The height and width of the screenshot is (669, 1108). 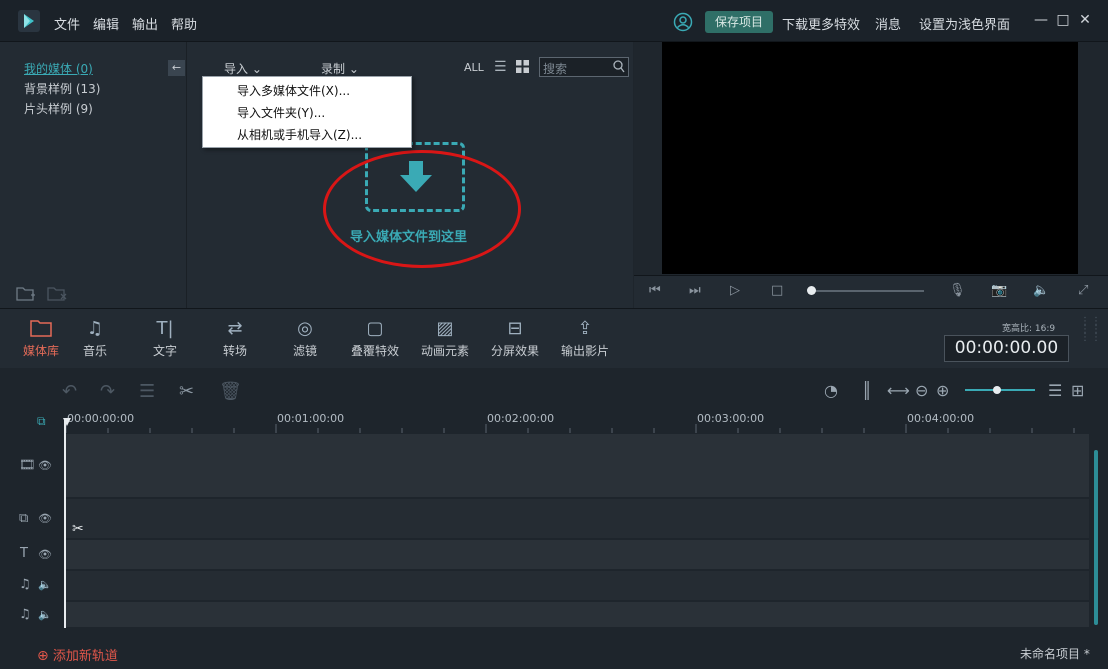 I want to click on light-theme-link: 设置为浅色界面, so click(x=964, y=23).